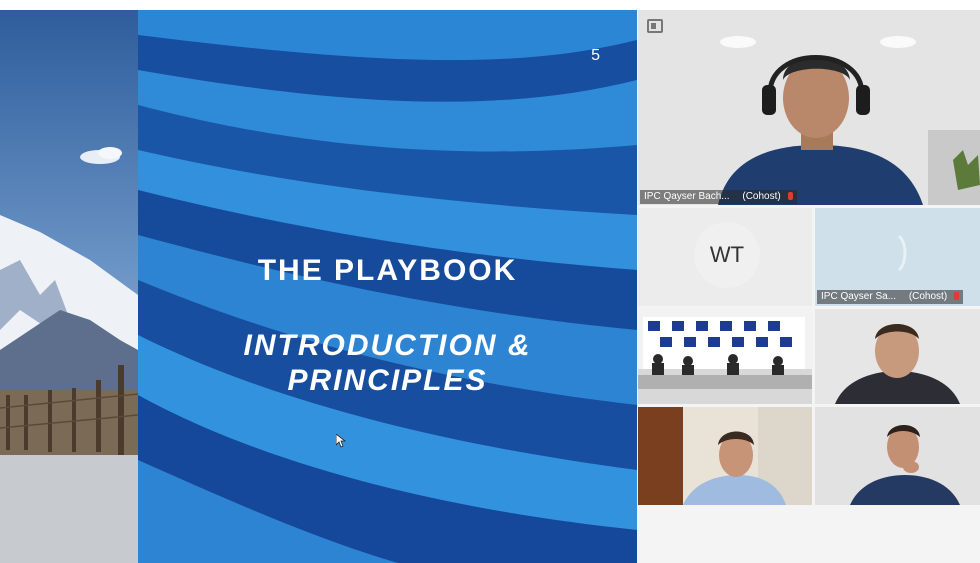 This screenshot has height=563, width=980. I want to click on participant-tile-conference-room, so click(725, 356).